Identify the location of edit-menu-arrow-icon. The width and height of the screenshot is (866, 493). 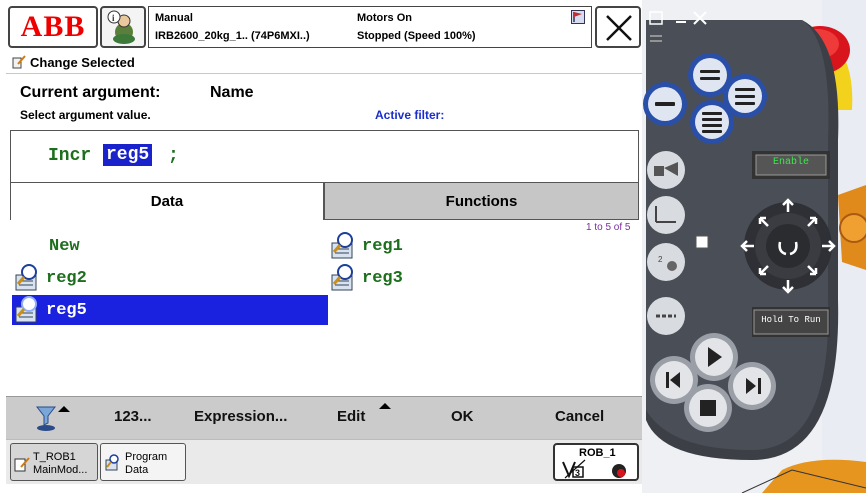
(385, 406).